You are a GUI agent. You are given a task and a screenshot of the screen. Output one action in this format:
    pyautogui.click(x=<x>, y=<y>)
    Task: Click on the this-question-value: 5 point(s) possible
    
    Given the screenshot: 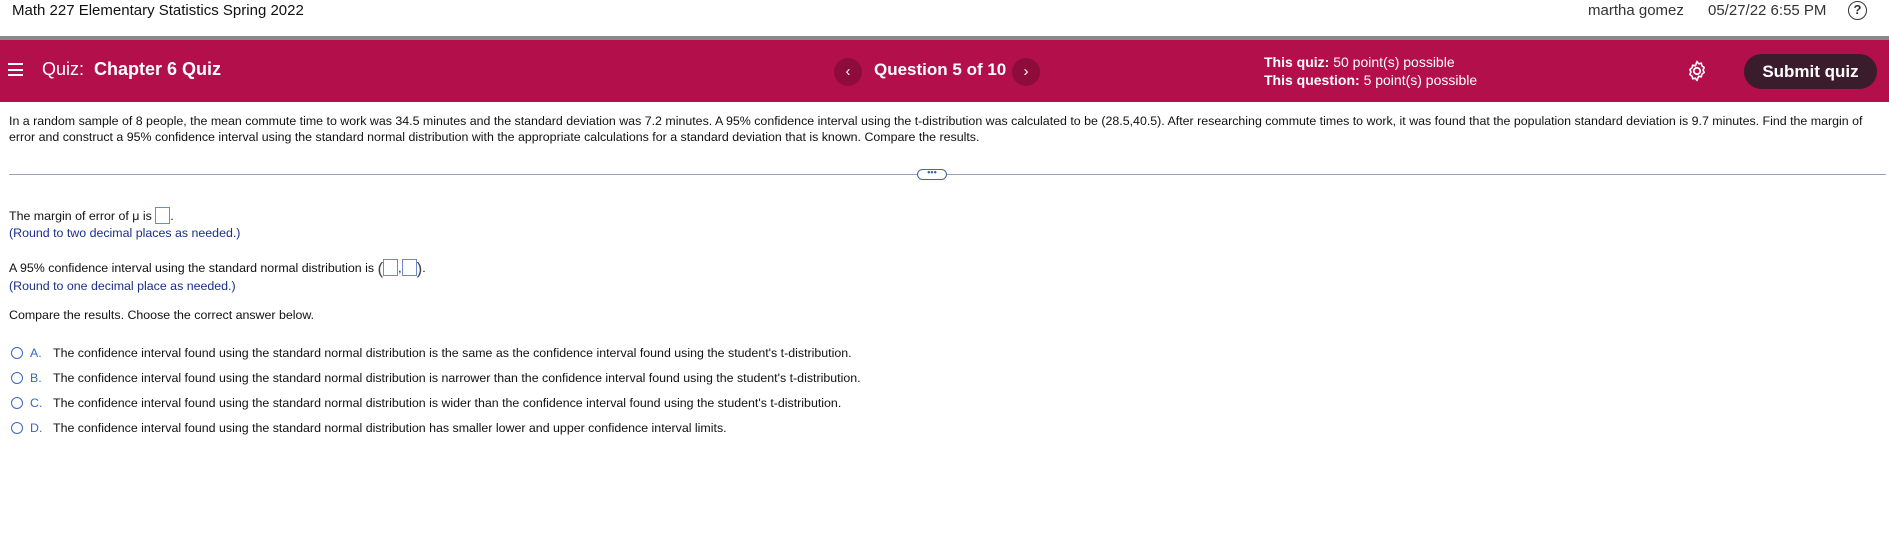 What is the action you would take?
    pyautogui.click(x=1420, y=80)
    